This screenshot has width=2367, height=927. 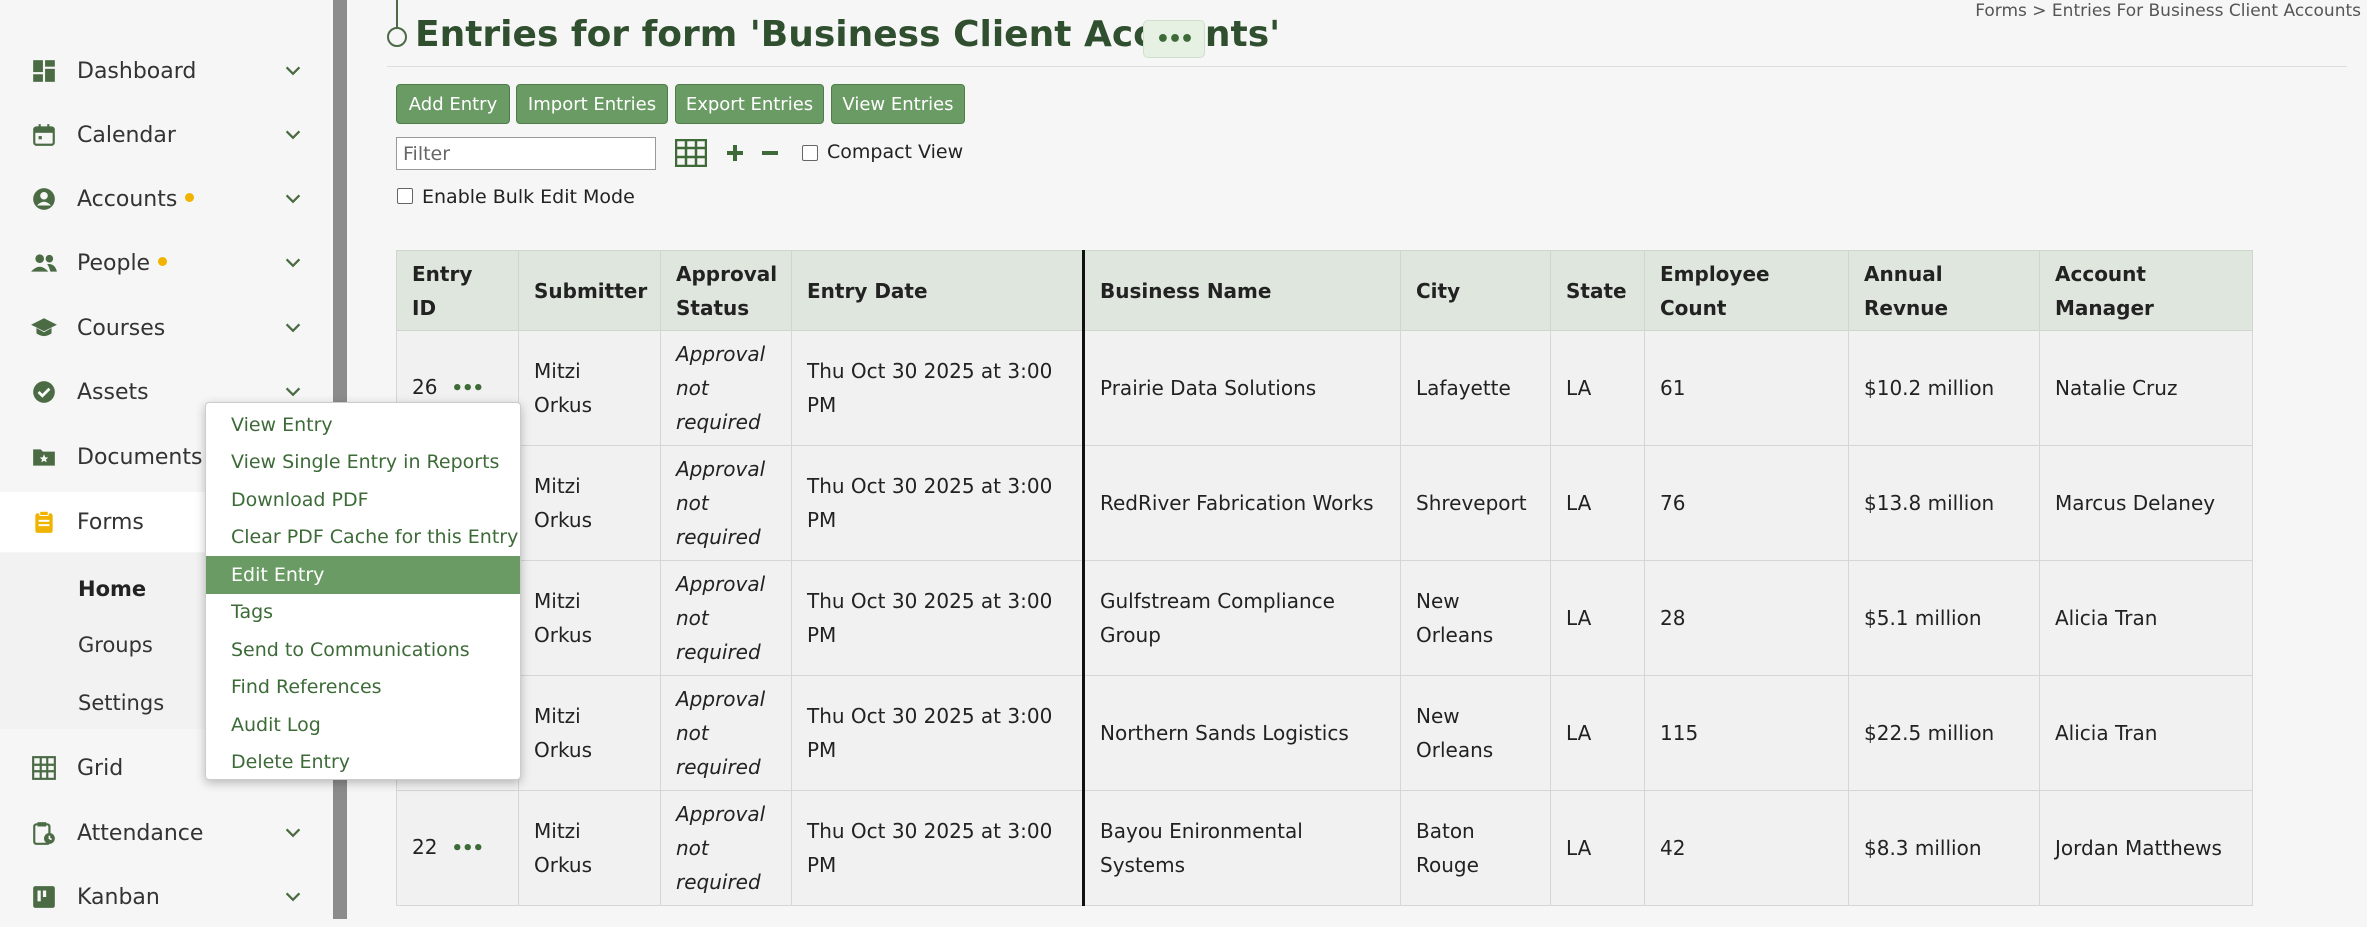 I want to click on menu-item-audit-log: Audit Log, so click(x=363, y=725).